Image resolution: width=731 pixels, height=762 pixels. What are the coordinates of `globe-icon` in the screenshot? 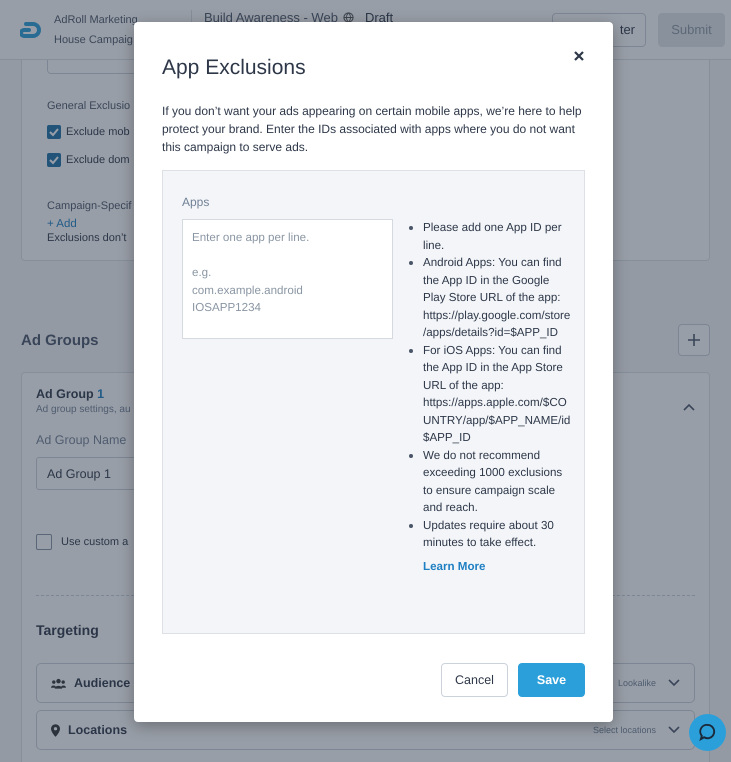 It's located at (348, 17).